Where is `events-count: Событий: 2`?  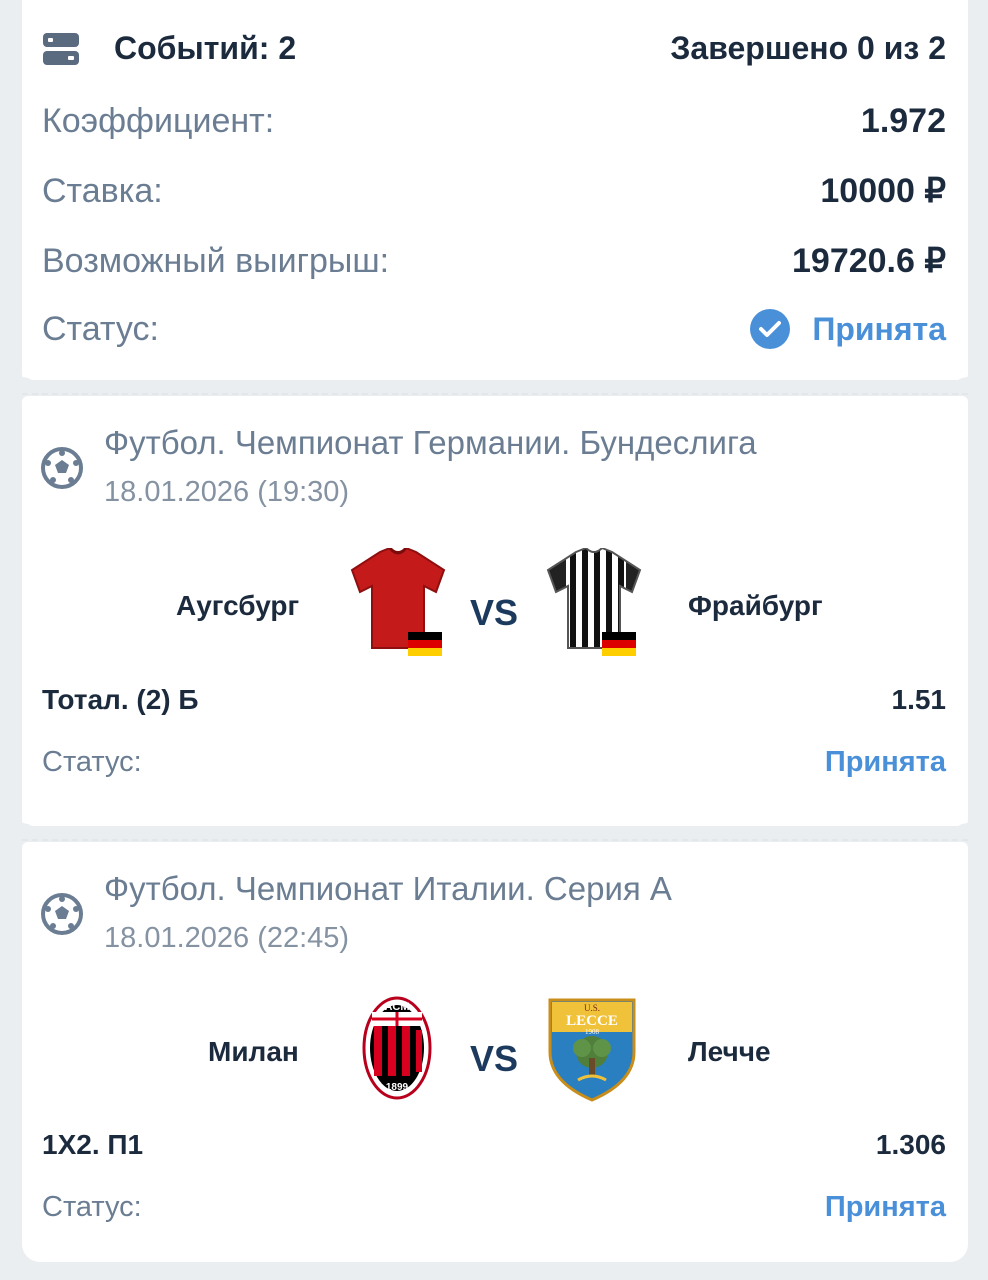
events-count: Событий: 2 is located at coordinates (205, 48).